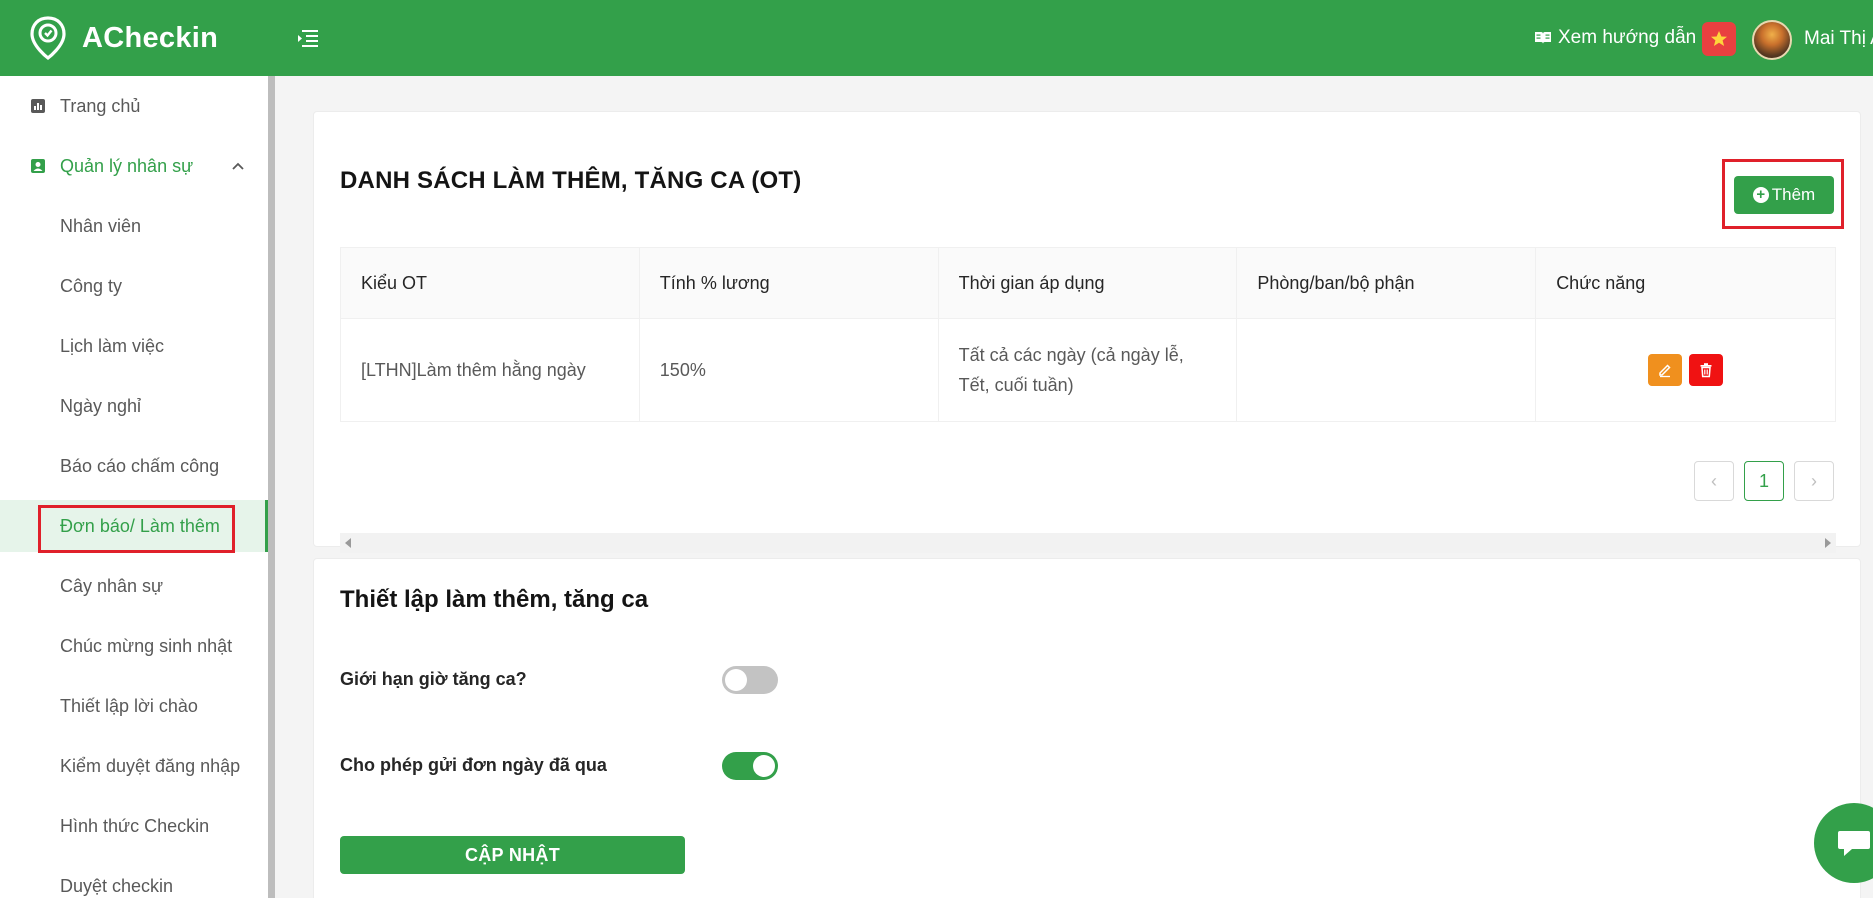 The image size is (1873, 898). Describe the element at coordinates (140, 465) in the screenshot. I see `sidebar-item-label: Báo cáo chấm công` at that location.